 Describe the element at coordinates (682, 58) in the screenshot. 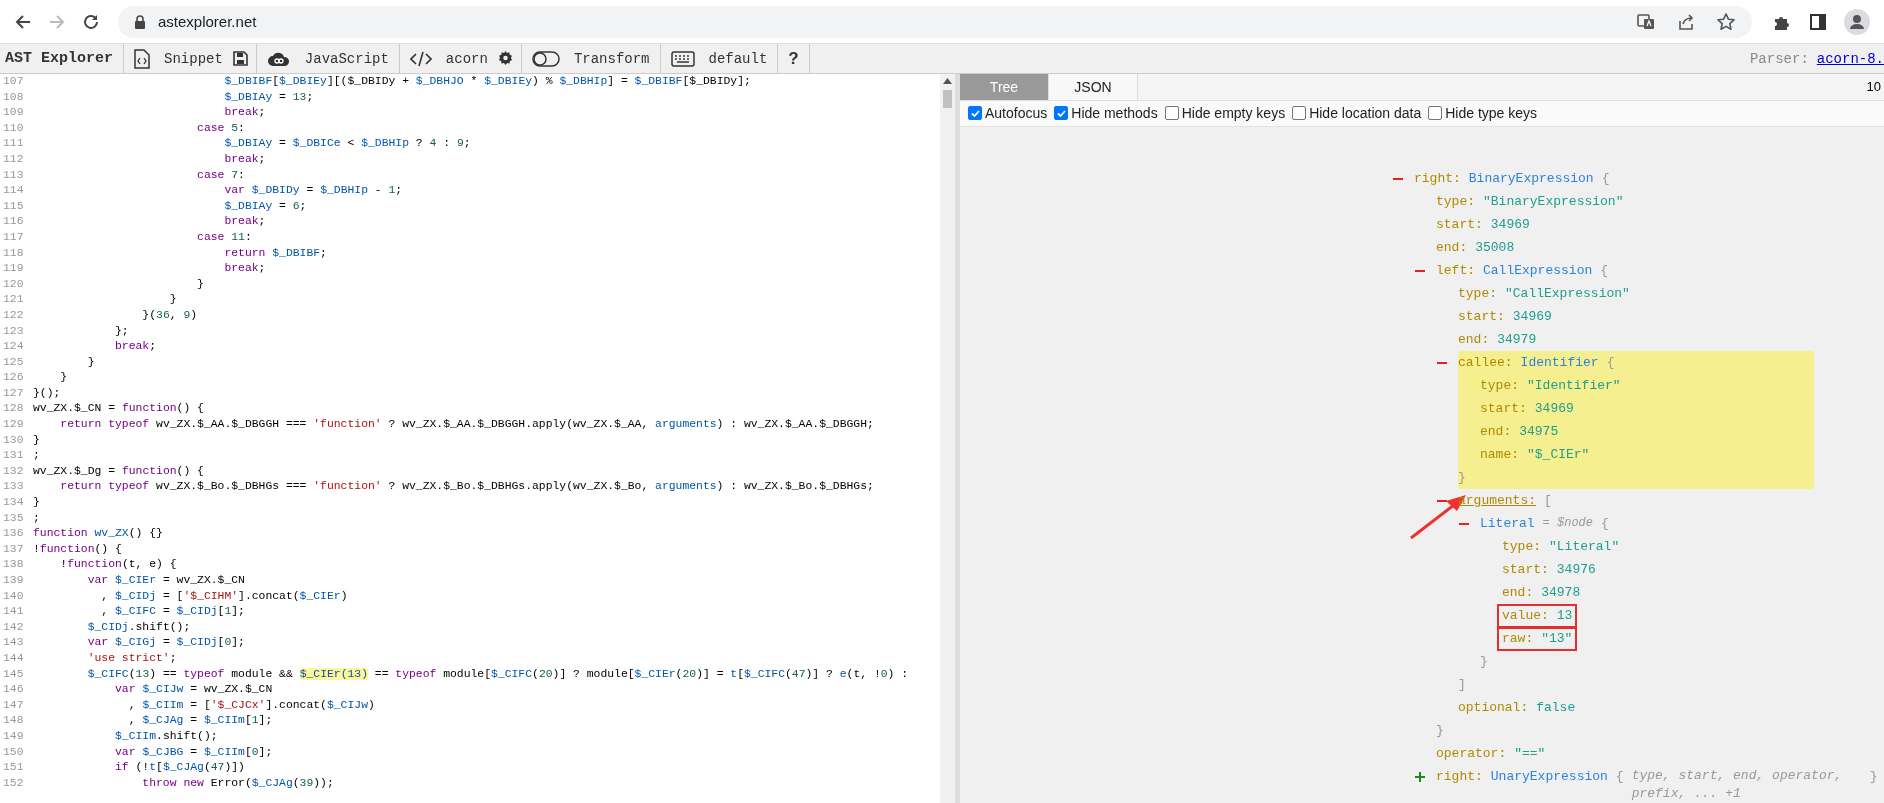

I see `keyboard-icon` at that location.